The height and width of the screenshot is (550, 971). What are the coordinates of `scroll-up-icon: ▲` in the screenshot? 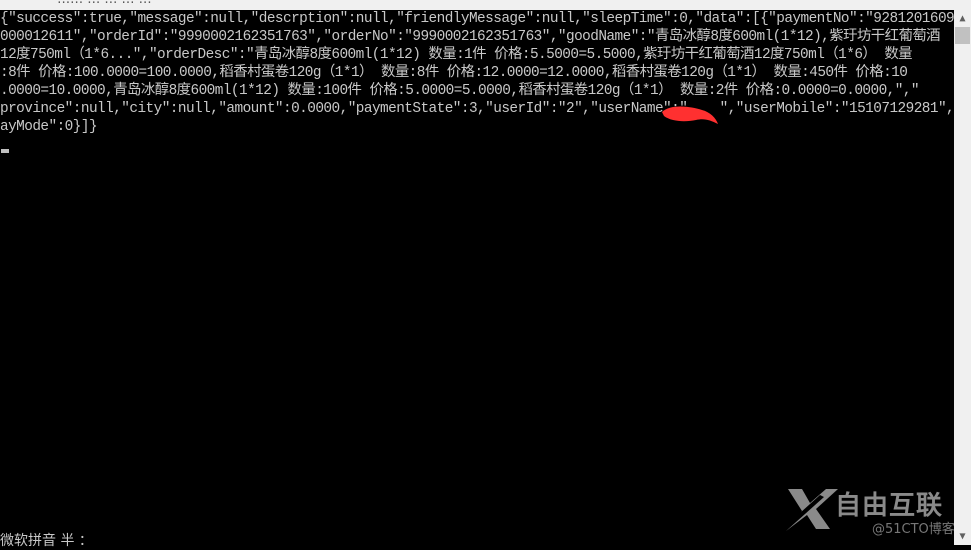 It's located at (962, 18).